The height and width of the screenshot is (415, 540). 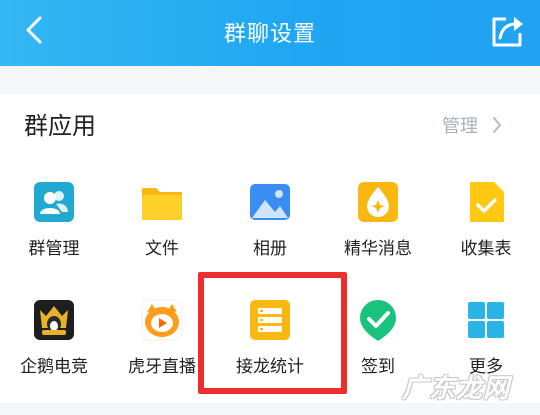 I want to click on highlight-box, so click(x=272, y=333).